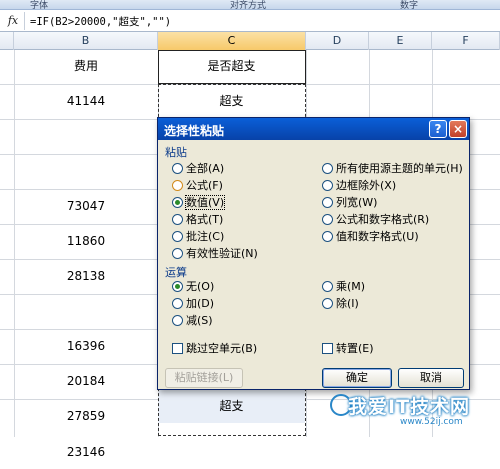 The width and height of the screenshot is (500, 469). What do you see at coordinates (176, 152) in the screenshot?
I see `paste-section-label: 粘贴` at bounding box center [176, 152].